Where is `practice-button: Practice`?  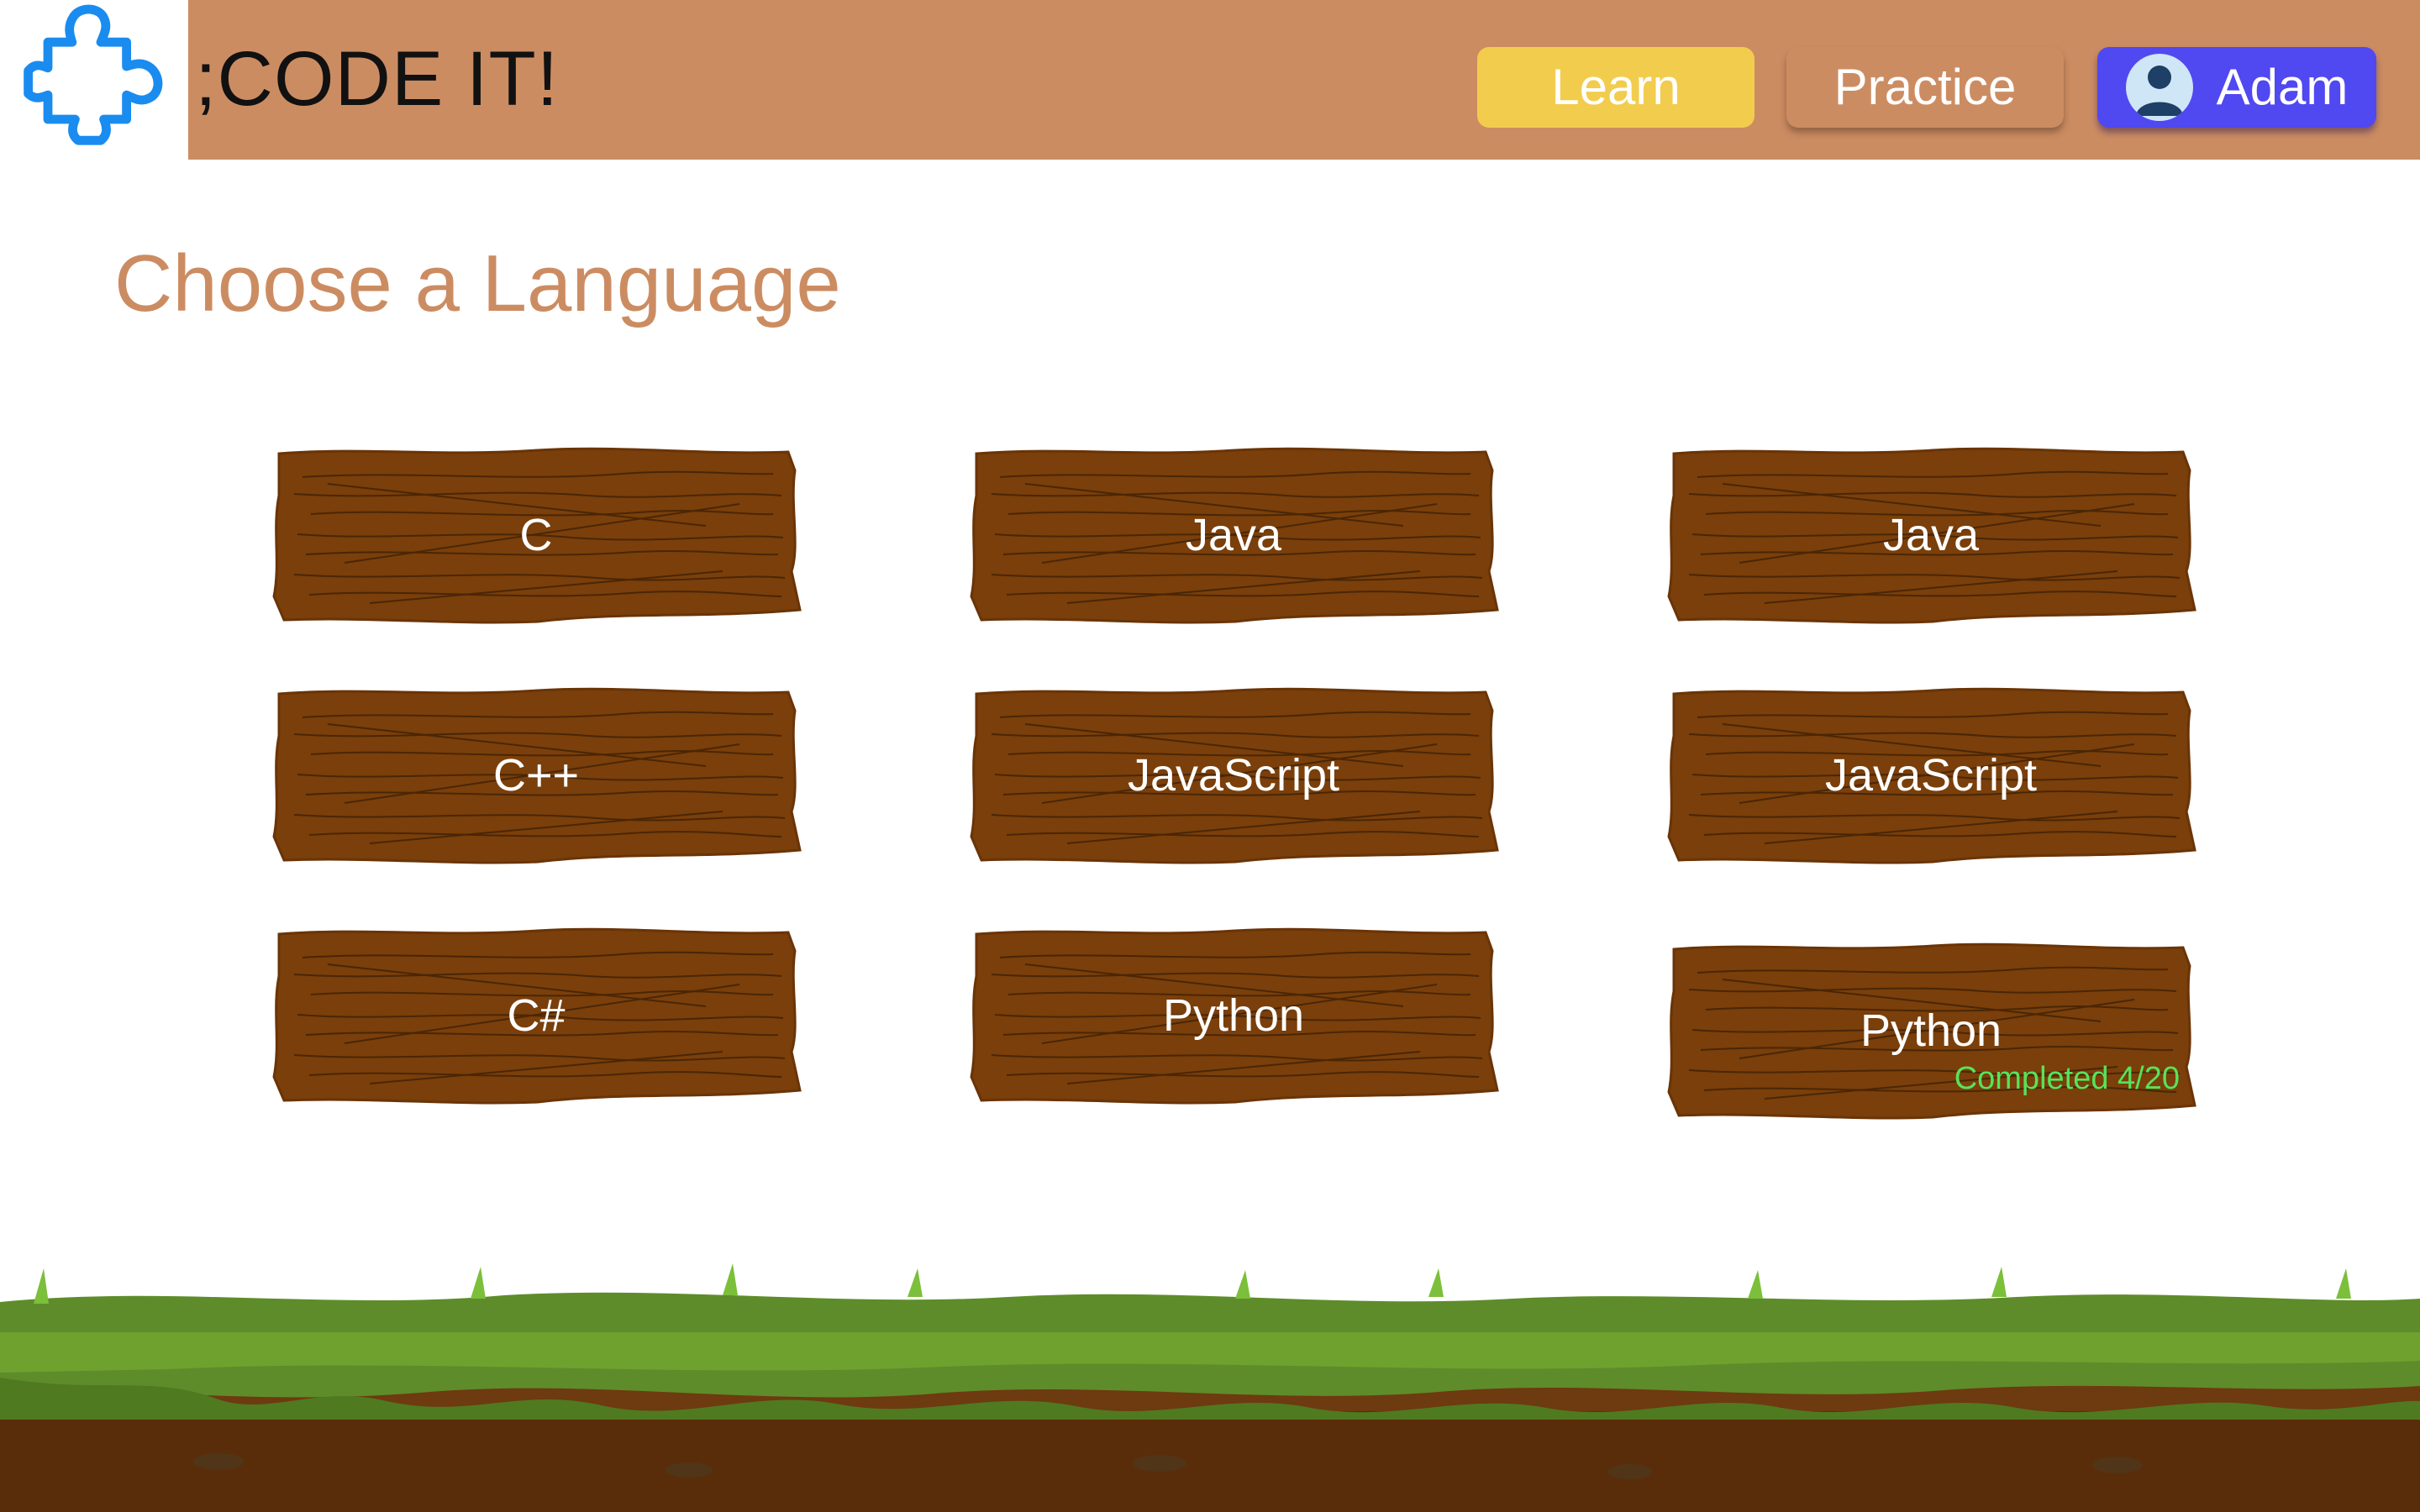 practice-button: Practice is located at coordinates (1925, 87).